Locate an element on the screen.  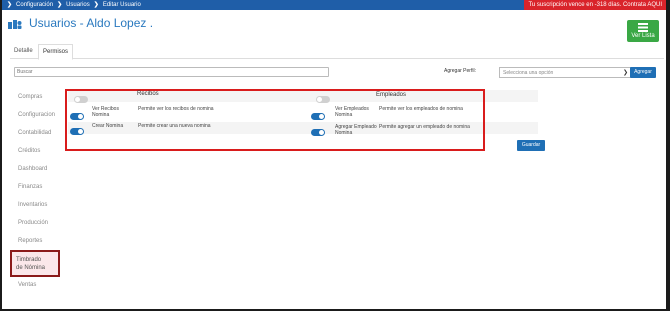
ver-recibos-desc: Permite ver los recibos de nomina is located at coordinates (176, 109).